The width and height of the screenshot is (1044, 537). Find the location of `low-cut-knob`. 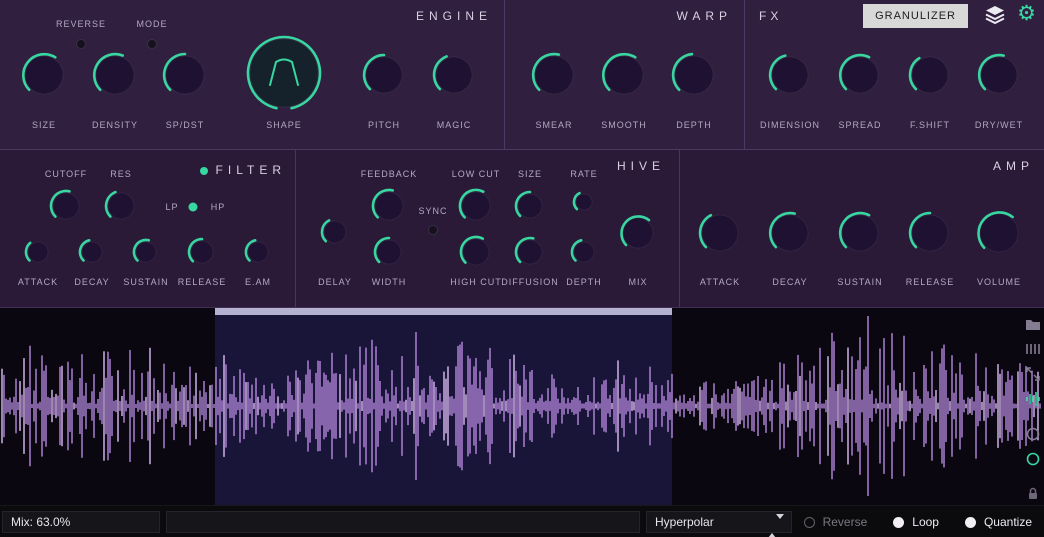

low-cut-knob is located at coordinates (476, 206).